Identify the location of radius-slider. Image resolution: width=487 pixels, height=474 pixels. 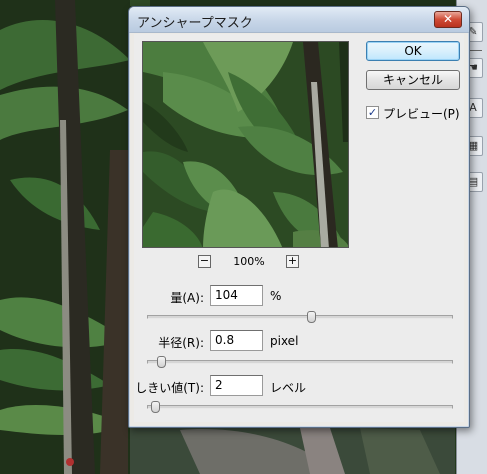
(300, 362).